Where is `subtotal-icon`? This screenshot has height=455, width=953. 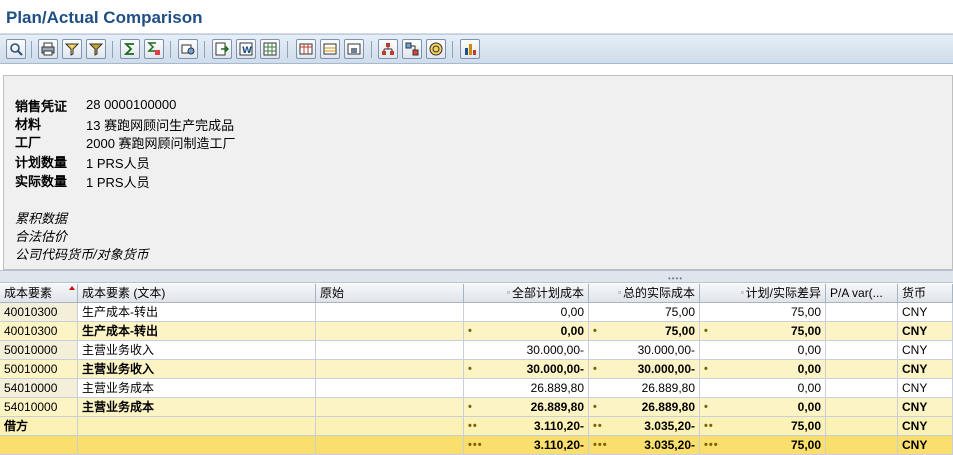
subtotal-icon is located at coordinates (154, 49).